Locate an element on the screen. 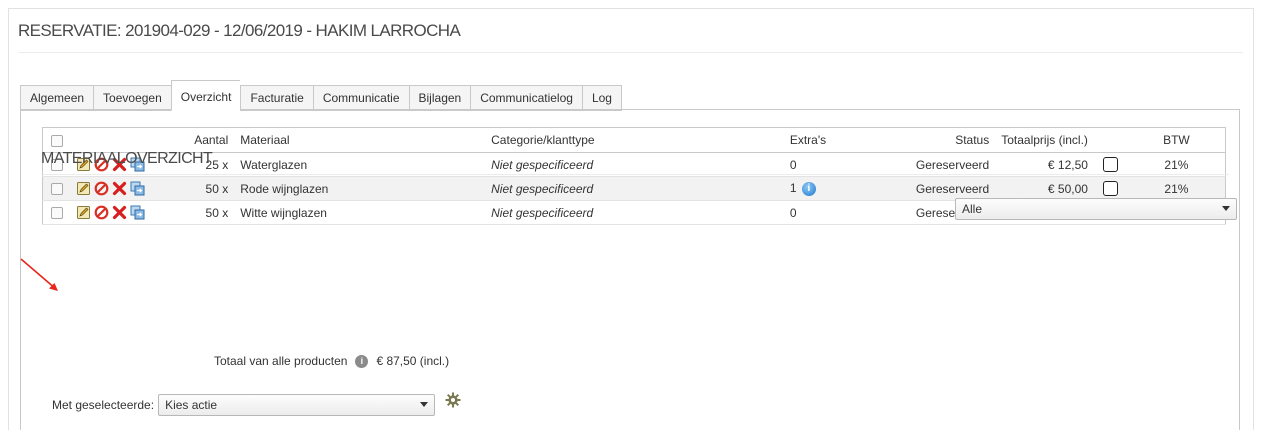 The height and width of the screenshot is (430, 1262). tab-communicatie: Communicatie is located at coordinates (360, 98).